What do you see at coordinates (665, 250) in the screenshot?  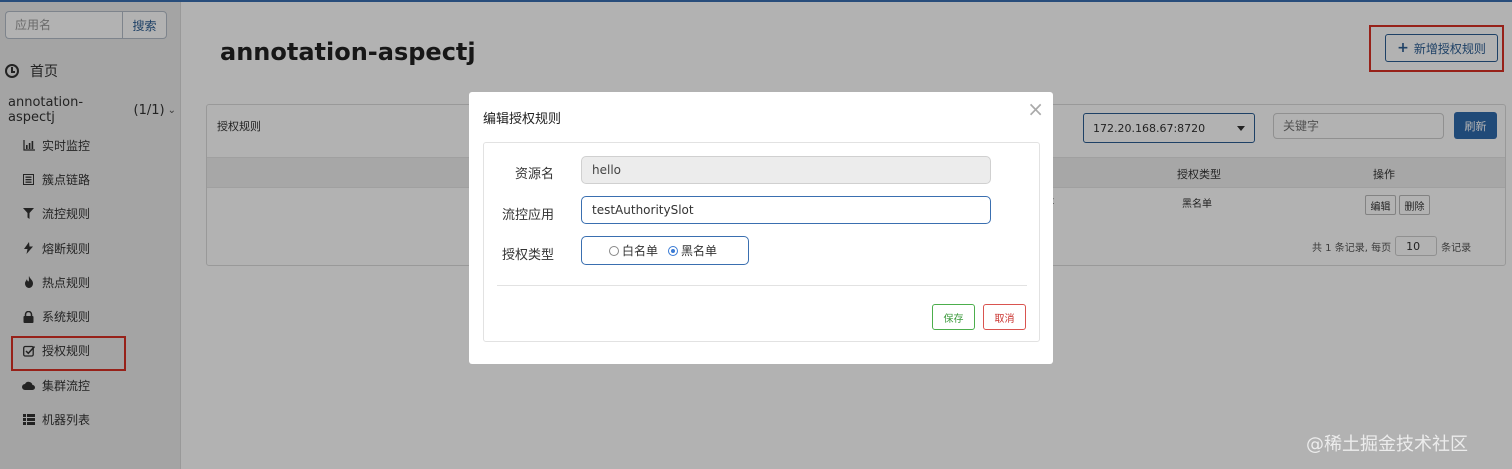 I see `strategy-radio-group: 白名单 黑名单` at bounding box center [665, 250].